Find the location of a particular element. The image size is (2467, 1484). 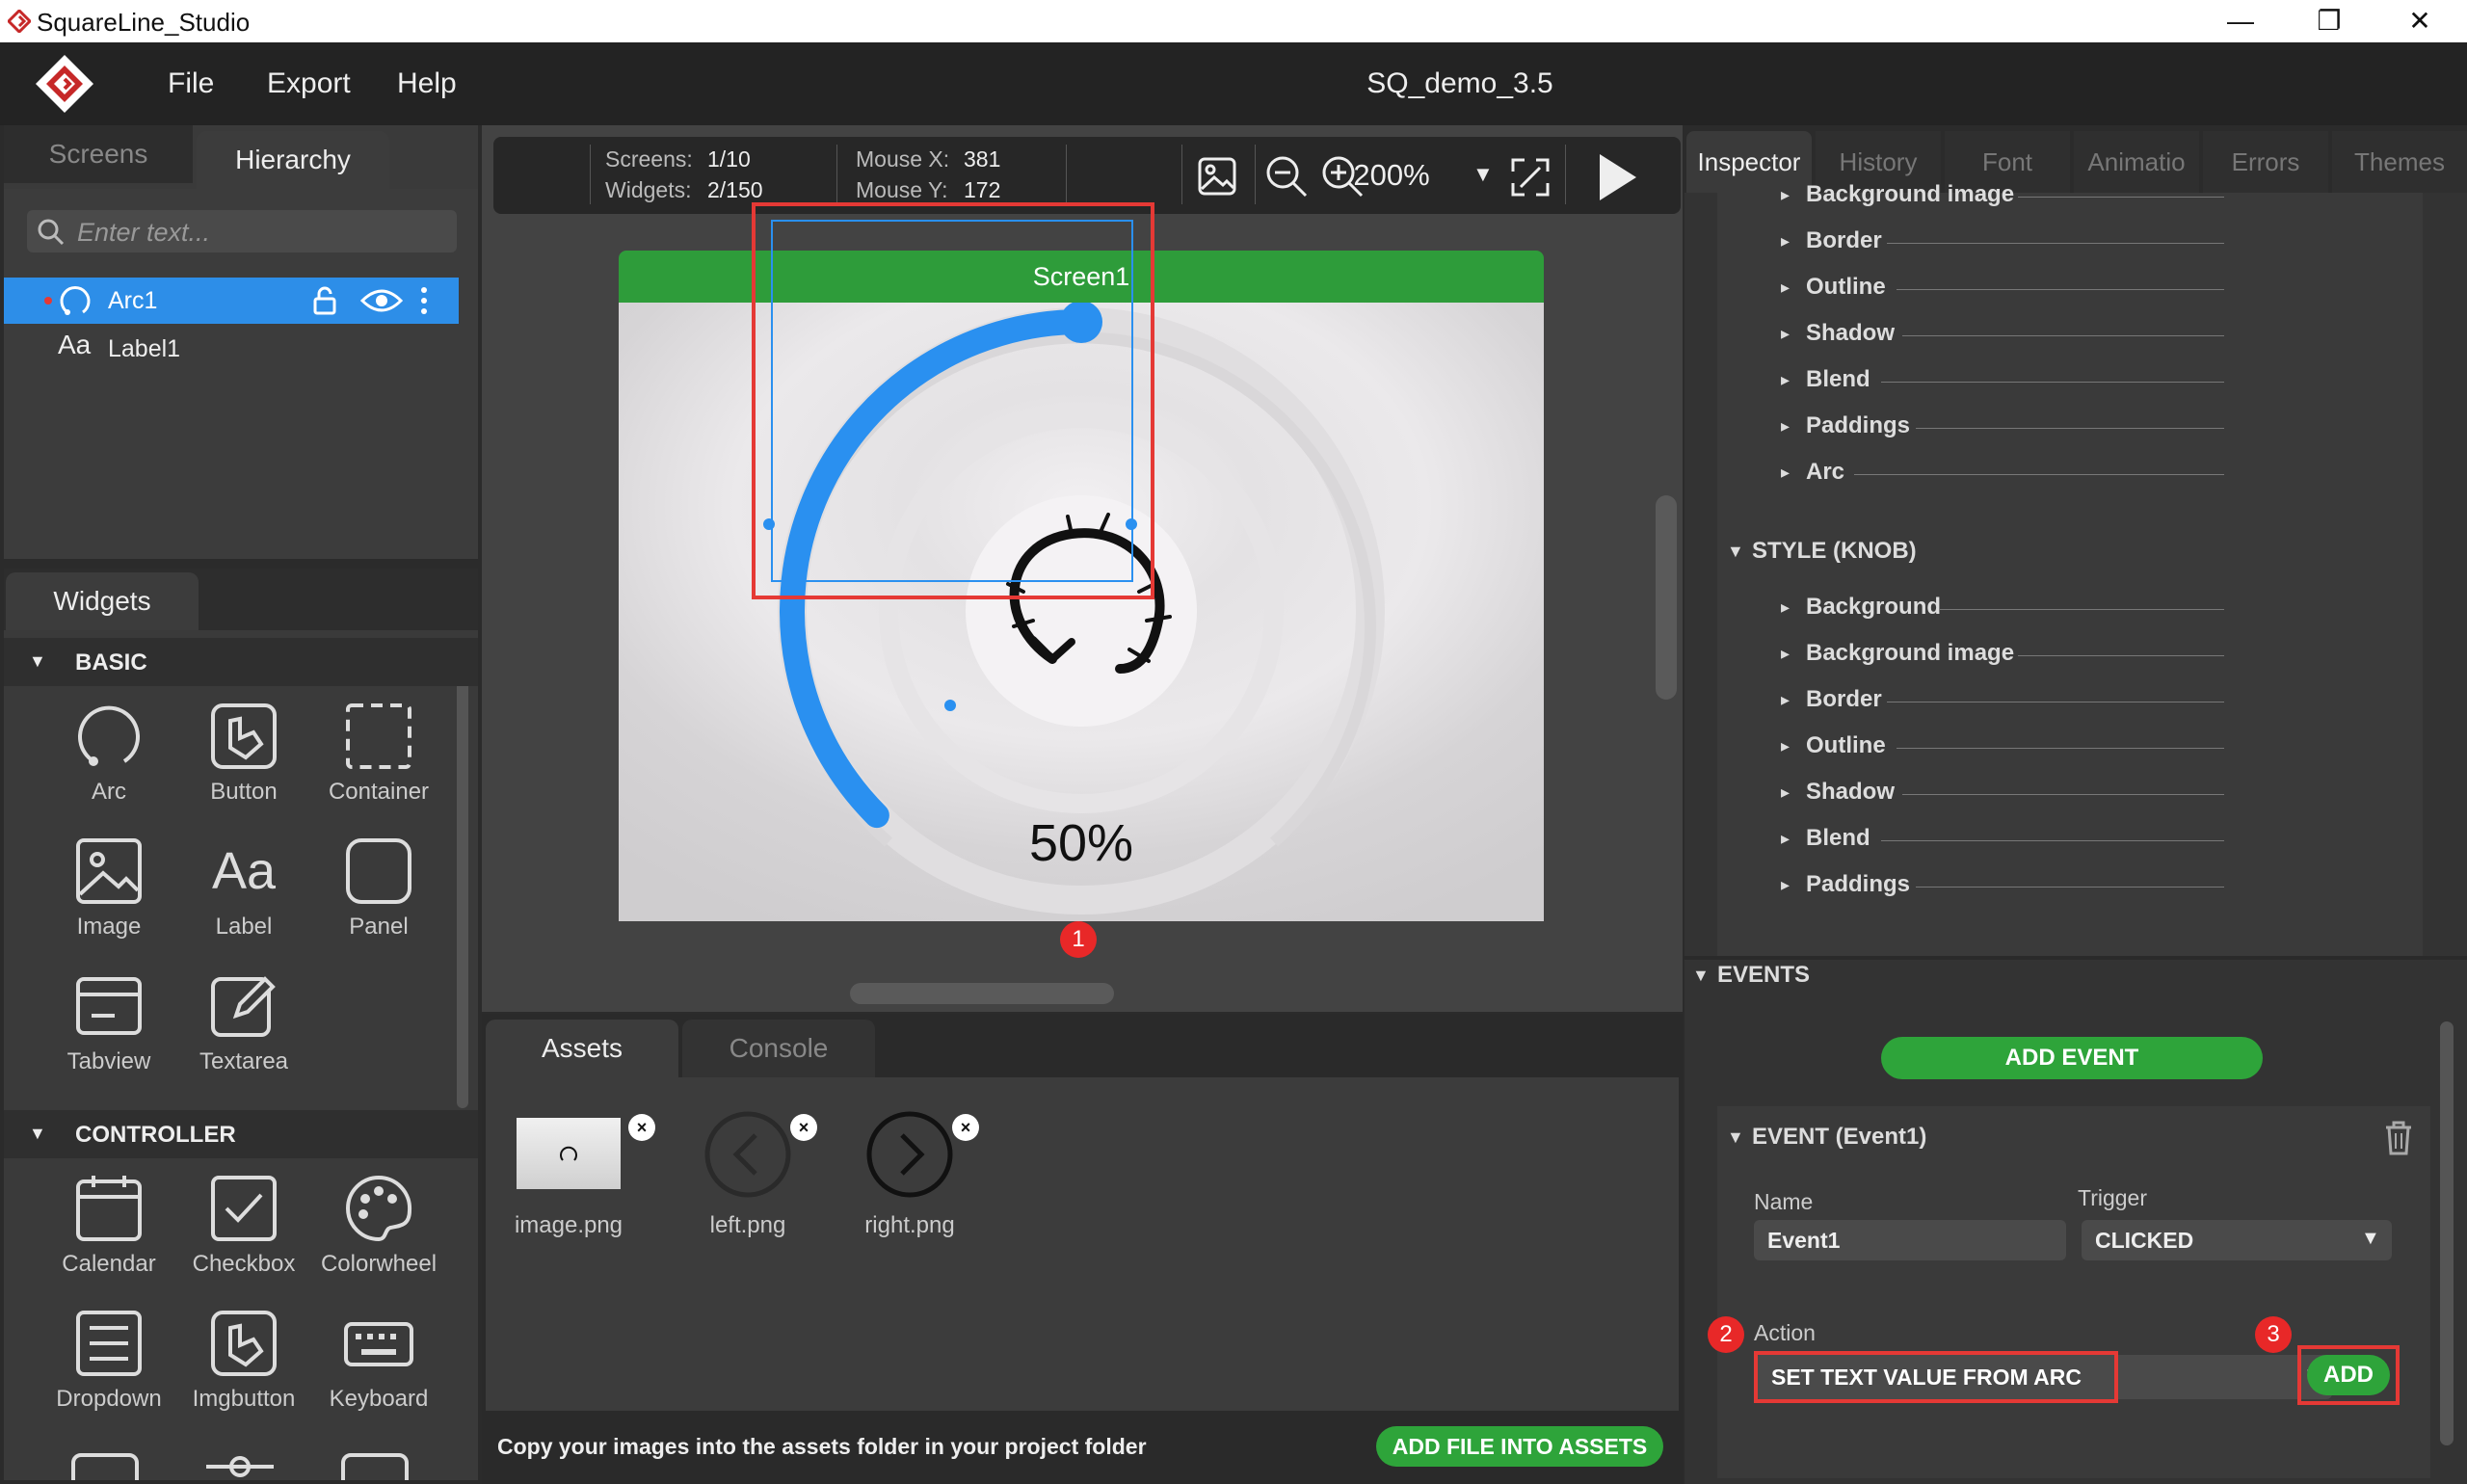

asset-name: image.png is located at coordinates (568, 1225).